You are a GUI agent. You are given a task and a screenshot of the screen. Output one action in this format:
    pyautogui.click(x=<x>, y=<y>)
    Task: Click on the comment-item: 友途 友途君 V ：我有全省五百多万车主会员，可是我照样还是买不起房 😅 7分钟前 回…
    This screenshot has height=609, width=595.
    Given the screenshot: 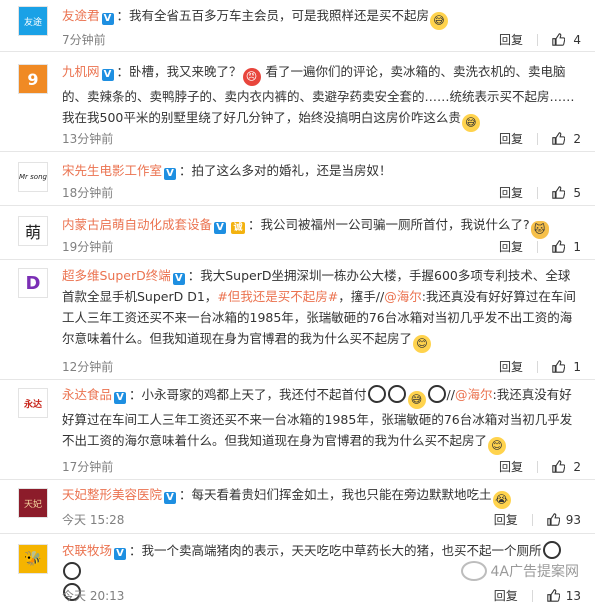 What is the action you would take?
    pyautogui.click(x=297, y=26)
    